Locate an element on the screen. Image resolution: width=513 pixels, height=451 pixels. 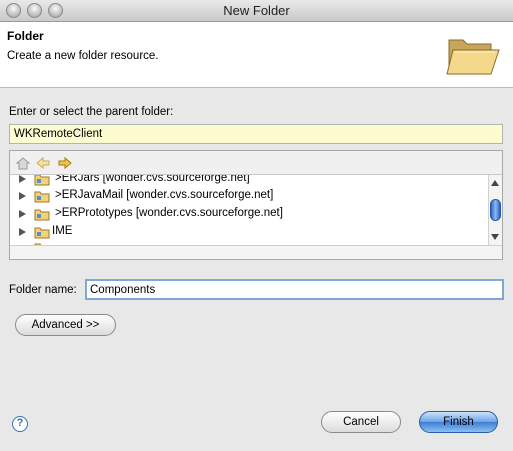
wizard-header: Folder Create a new folder resource. is located at coordinates (256, 55).